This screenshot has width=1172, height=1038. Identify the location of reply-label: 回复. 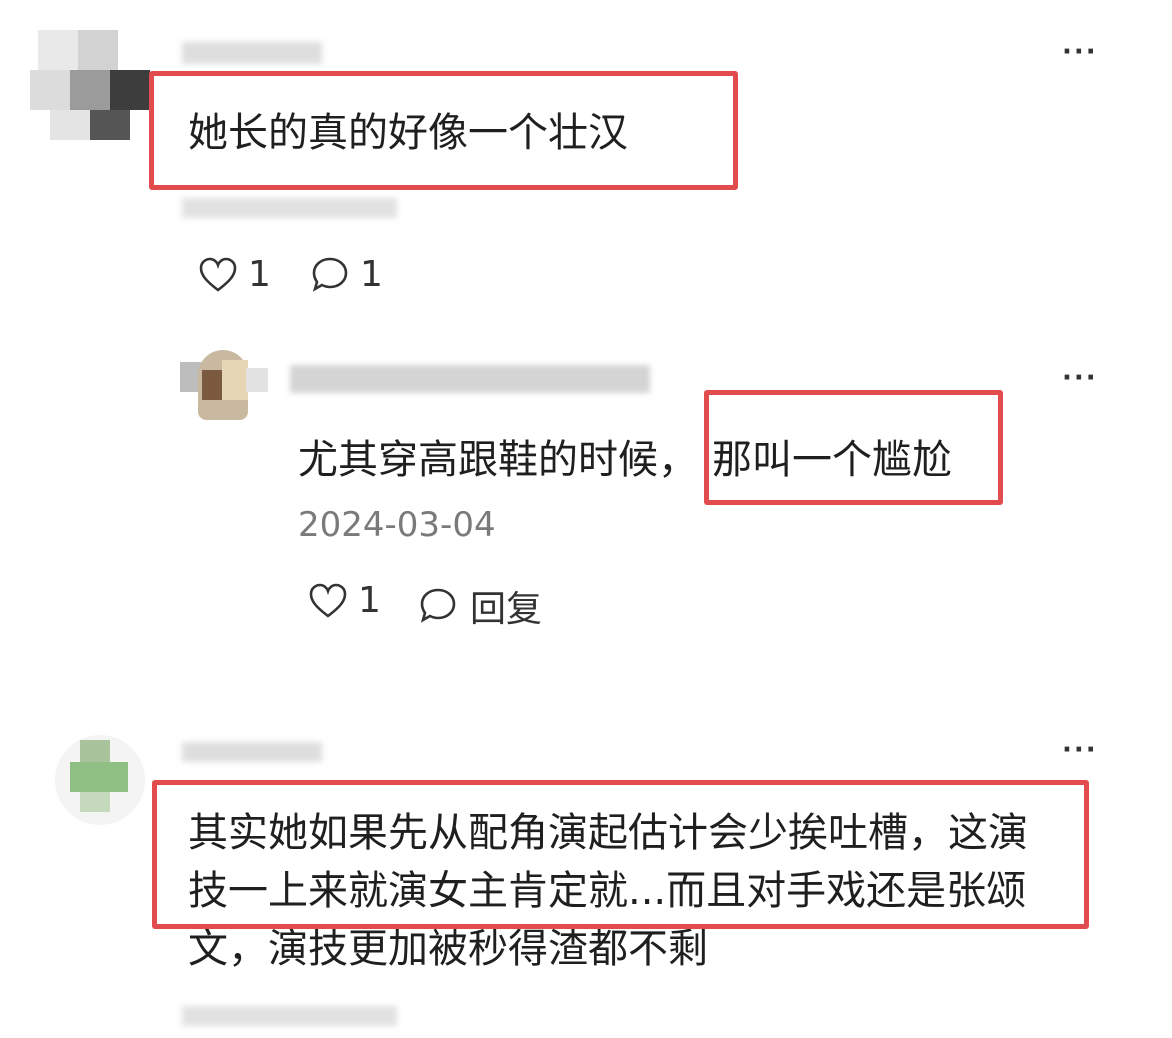
(506, 609).